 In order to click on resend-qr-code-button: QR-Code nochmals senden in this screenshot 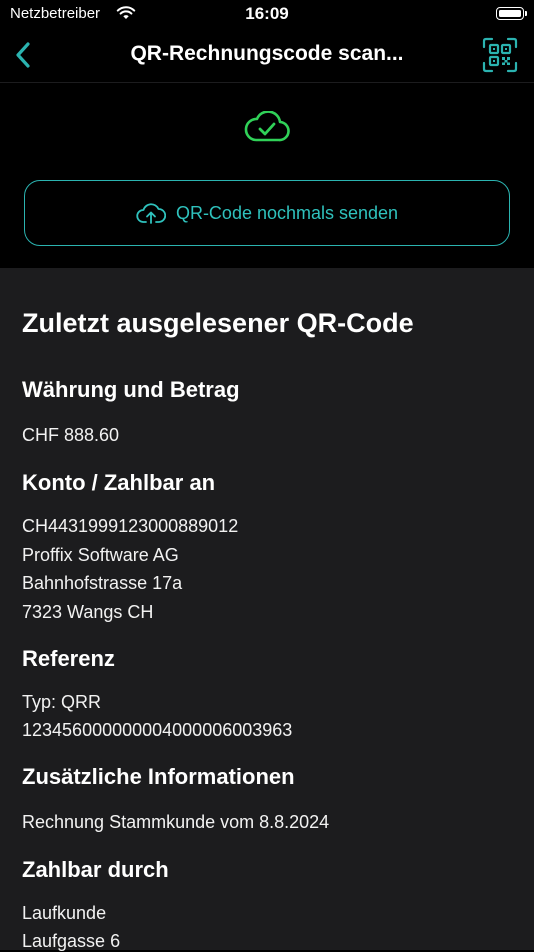, I will do `click(267, 213)`.